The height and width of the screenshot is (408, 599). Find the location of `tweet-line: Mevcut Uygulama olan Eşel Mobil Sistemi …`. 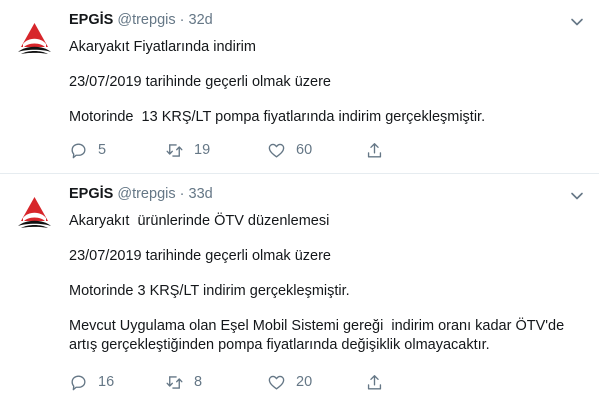

tweet-line: Mevcut Uygulama olan Eşel Mobil Sistemi … is located at coordinates (319, 335).